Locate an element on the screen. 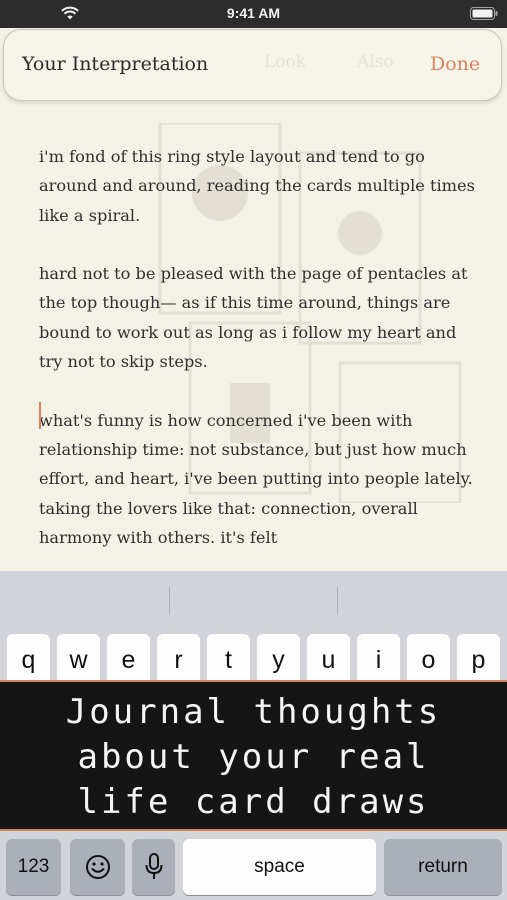  status-bar: 9:41 AM is located at coordinates (253, 14).